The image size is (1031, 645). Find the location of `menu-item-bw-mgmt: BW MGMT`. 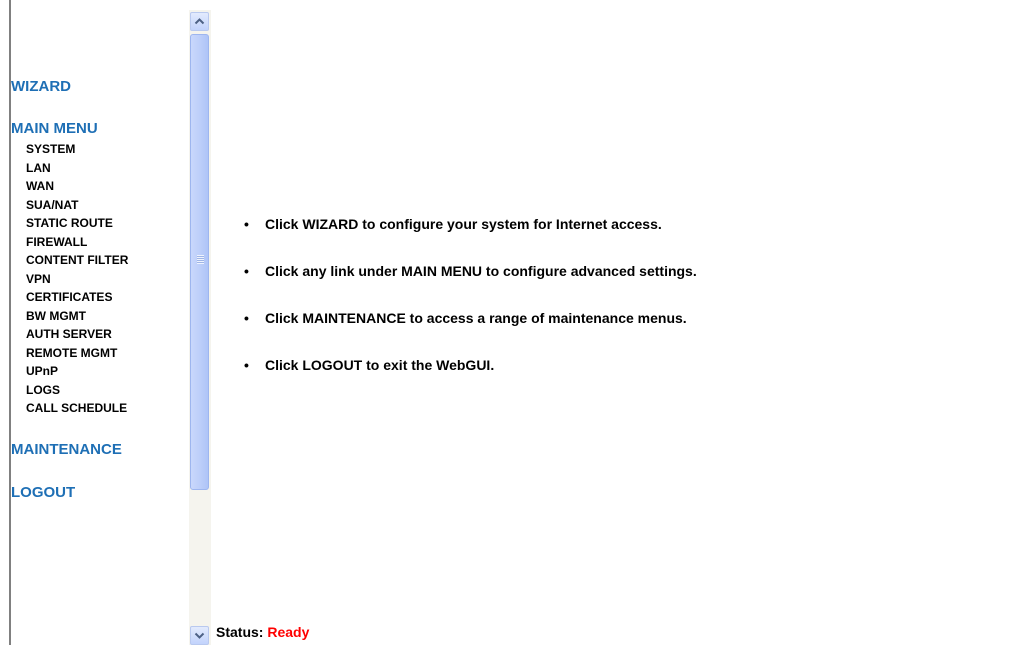

menu-item-bw-mgmt: BW MGMT is located at coordinates (77, 316).